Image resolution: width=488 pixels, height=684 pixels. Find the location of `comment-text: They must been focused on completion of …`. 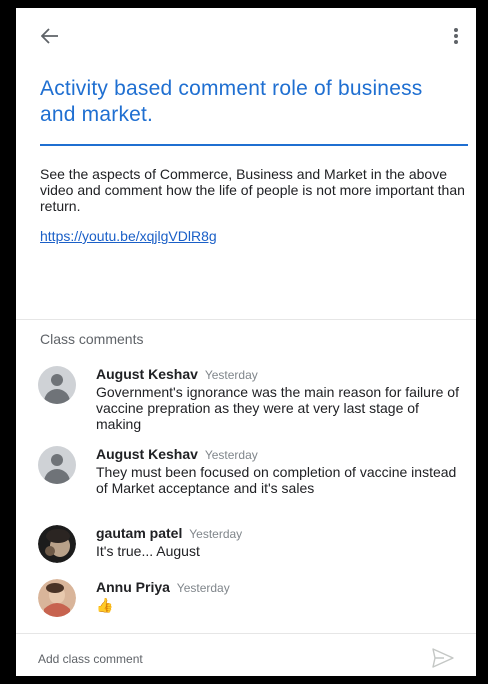

comment-text: They must been focused on completion of … is located at coordinates (276, 480).